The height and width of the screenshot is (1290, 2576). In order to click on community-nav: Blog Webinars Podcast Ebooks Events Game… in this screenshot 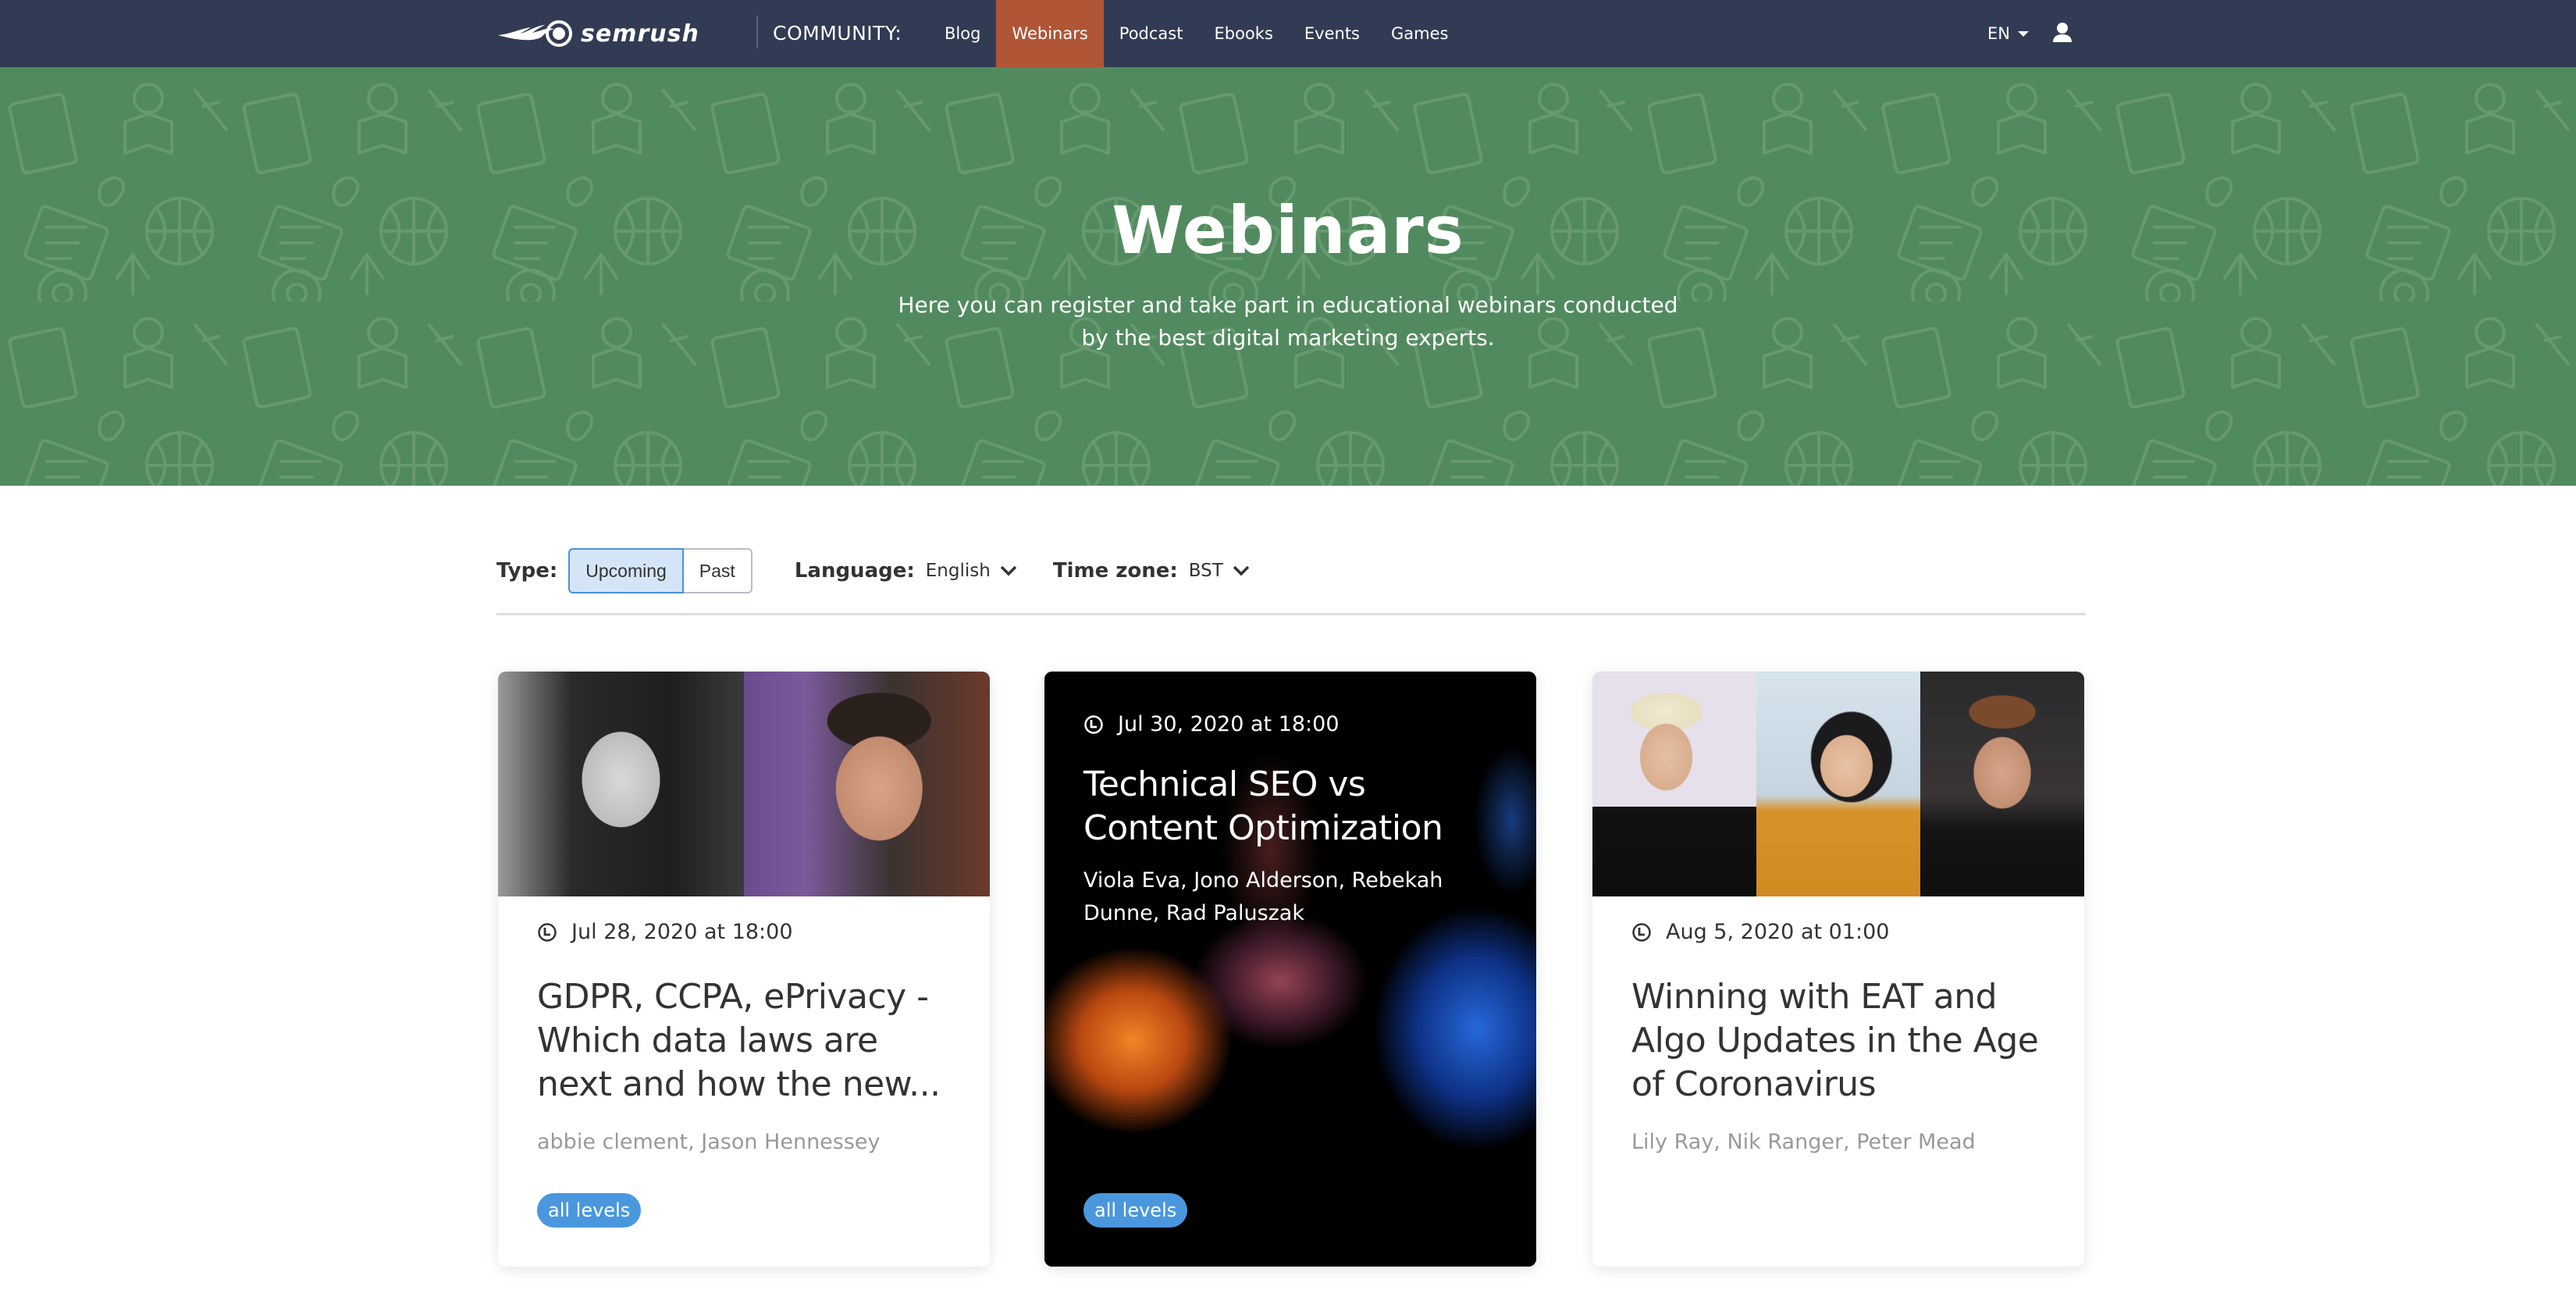, I will do `click(1196, 34)`.